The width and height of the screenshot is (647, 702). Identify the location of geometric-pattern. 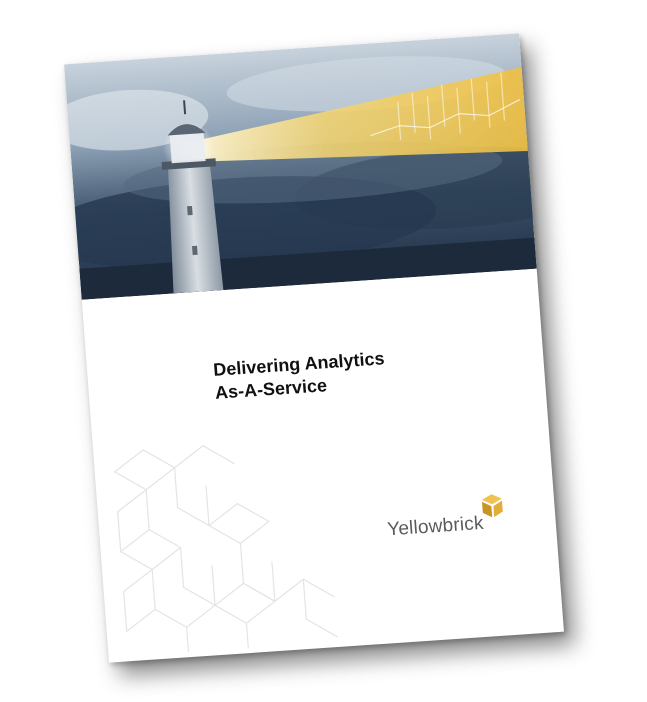
(226, 549).